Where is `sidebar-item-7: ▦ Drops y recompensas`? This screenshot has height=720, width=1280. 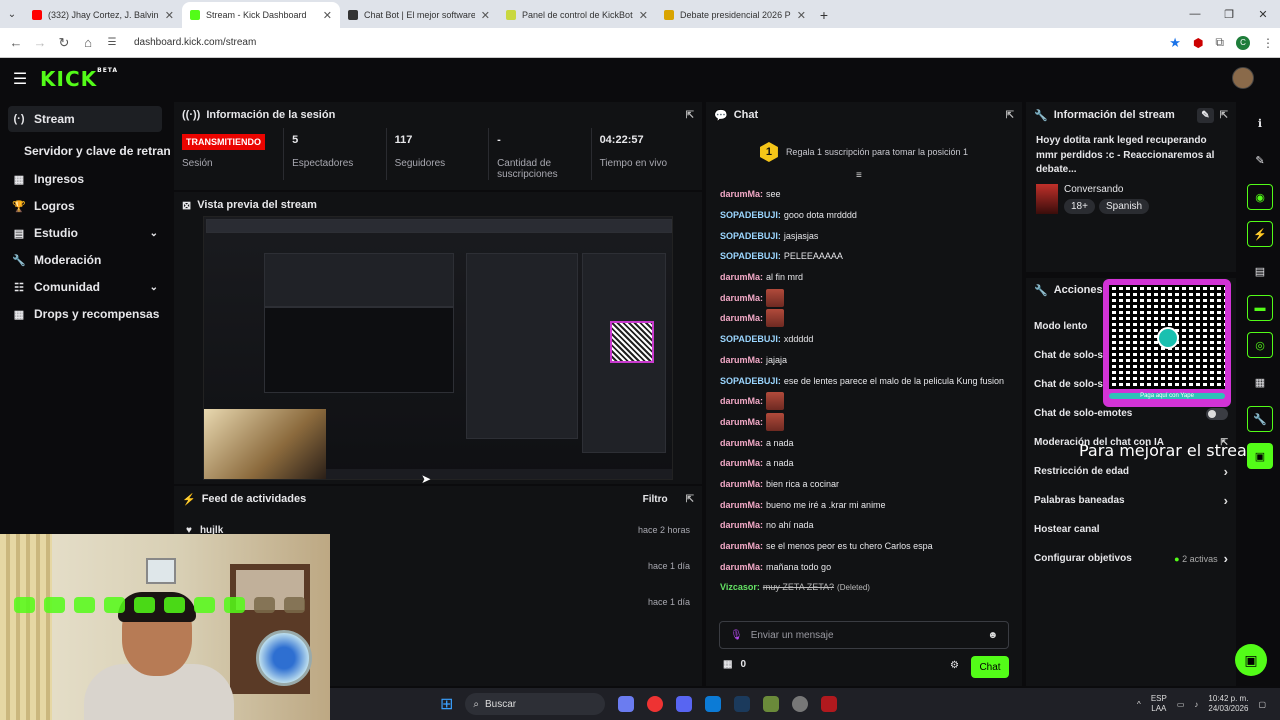 sidebar-item-7: ▦ Drops y recompensas is located at coordinates (85, 314).